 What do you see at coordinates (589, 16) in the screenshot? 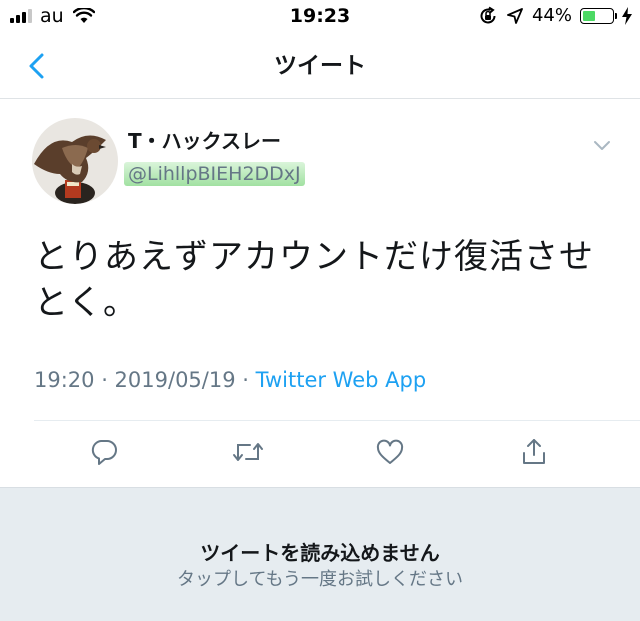
I see `battery-fill` at bounding box center [589, 16].